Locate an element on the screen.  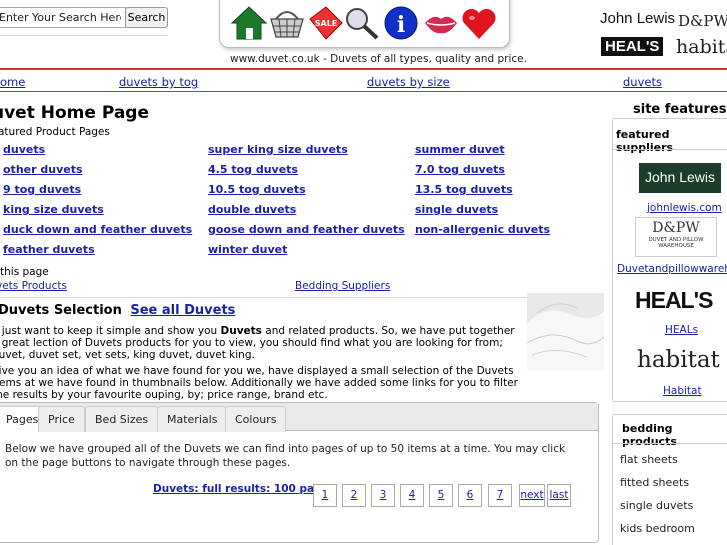
sidebar-title: site features is located at coordinates (680, 109).